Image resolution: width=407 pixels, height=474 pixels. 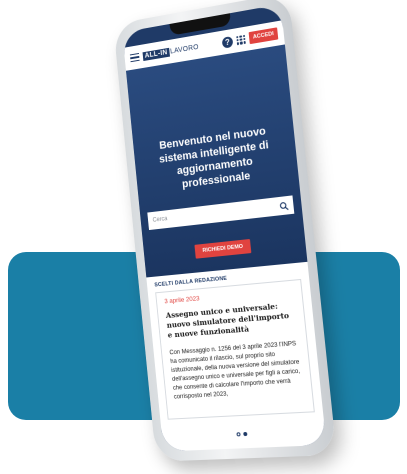 What do you see at coordinates (263, 36) in the screenshot?
I see `login-button: ACCEDI` at bounding box center [263, 36].